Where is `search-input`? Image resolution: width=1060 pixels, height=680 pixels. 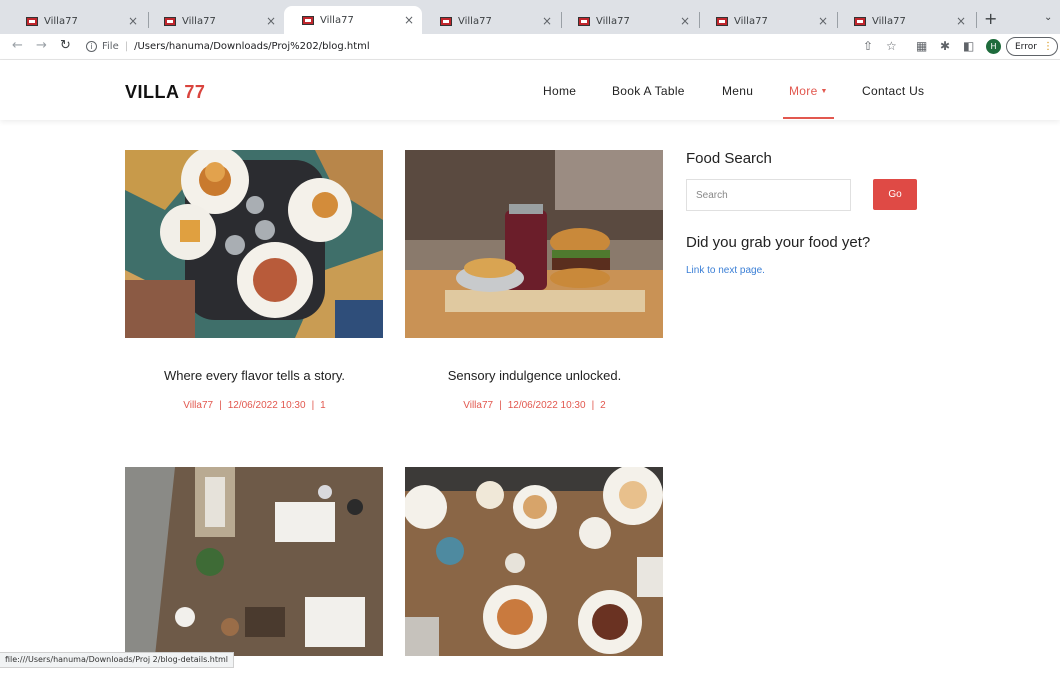 search-input is located at coordinates (768, 195).